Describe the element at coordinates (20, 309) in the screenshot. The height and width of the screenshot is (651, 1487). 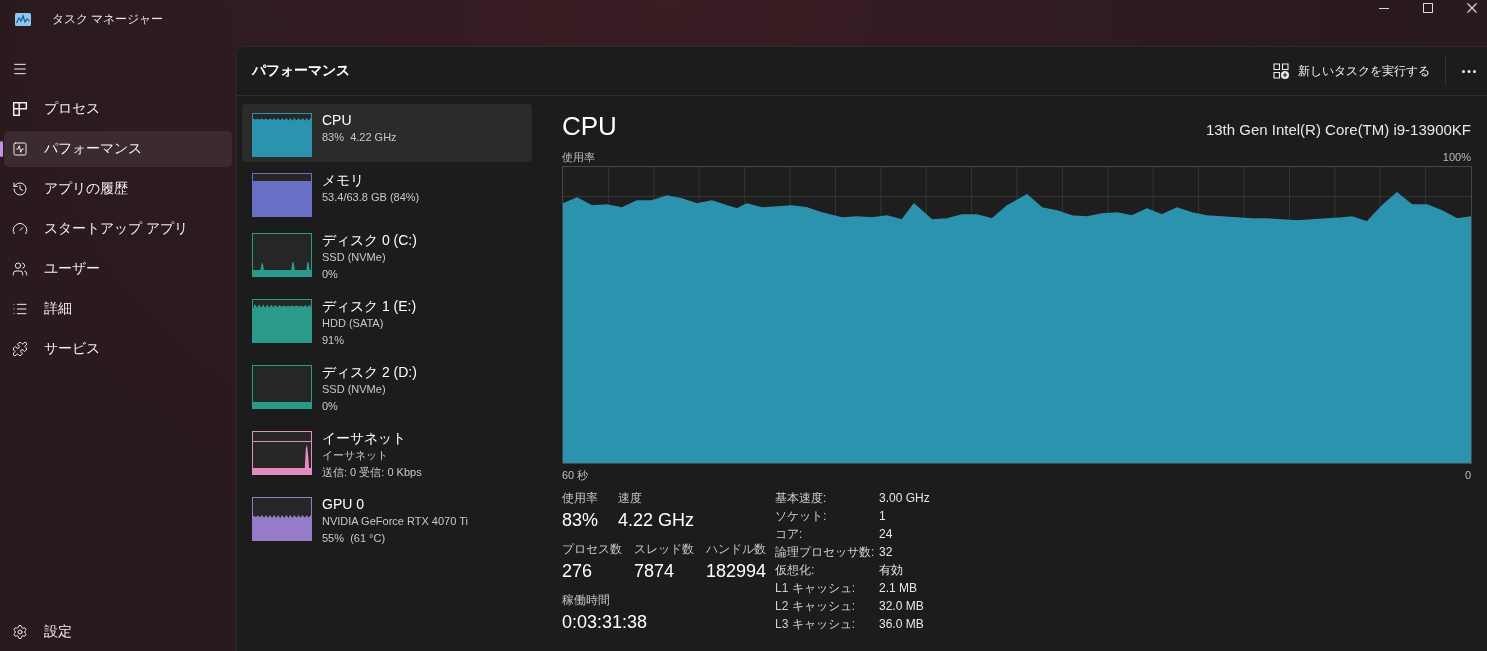
I see `list-icon` at that location.